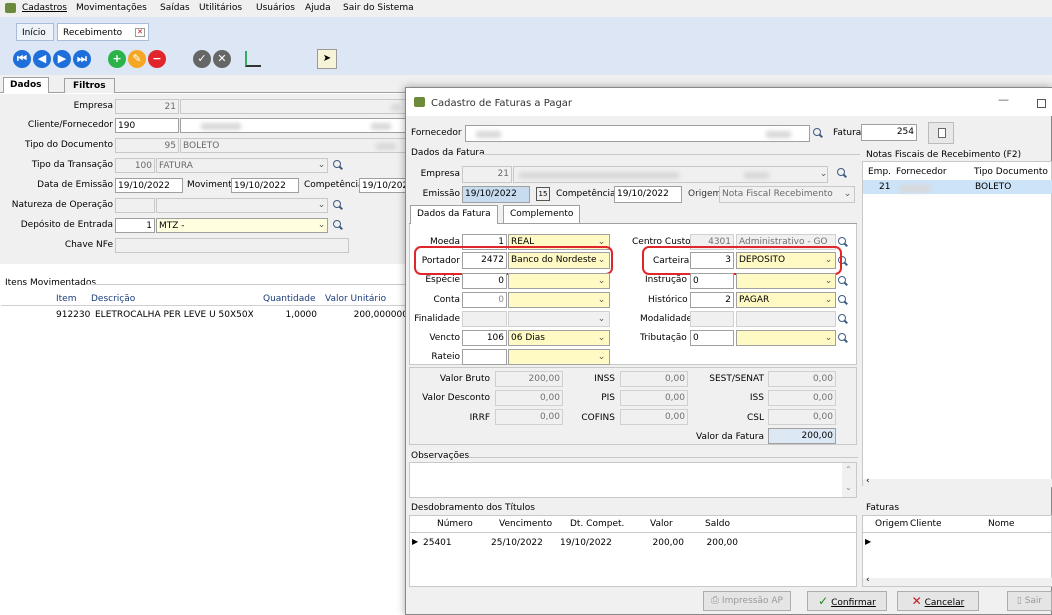 The height and width of the screenshot is (615, 1052). Describe the element at coordinates (559, 357) in the screenshot. I see `rateio-name` at that location.